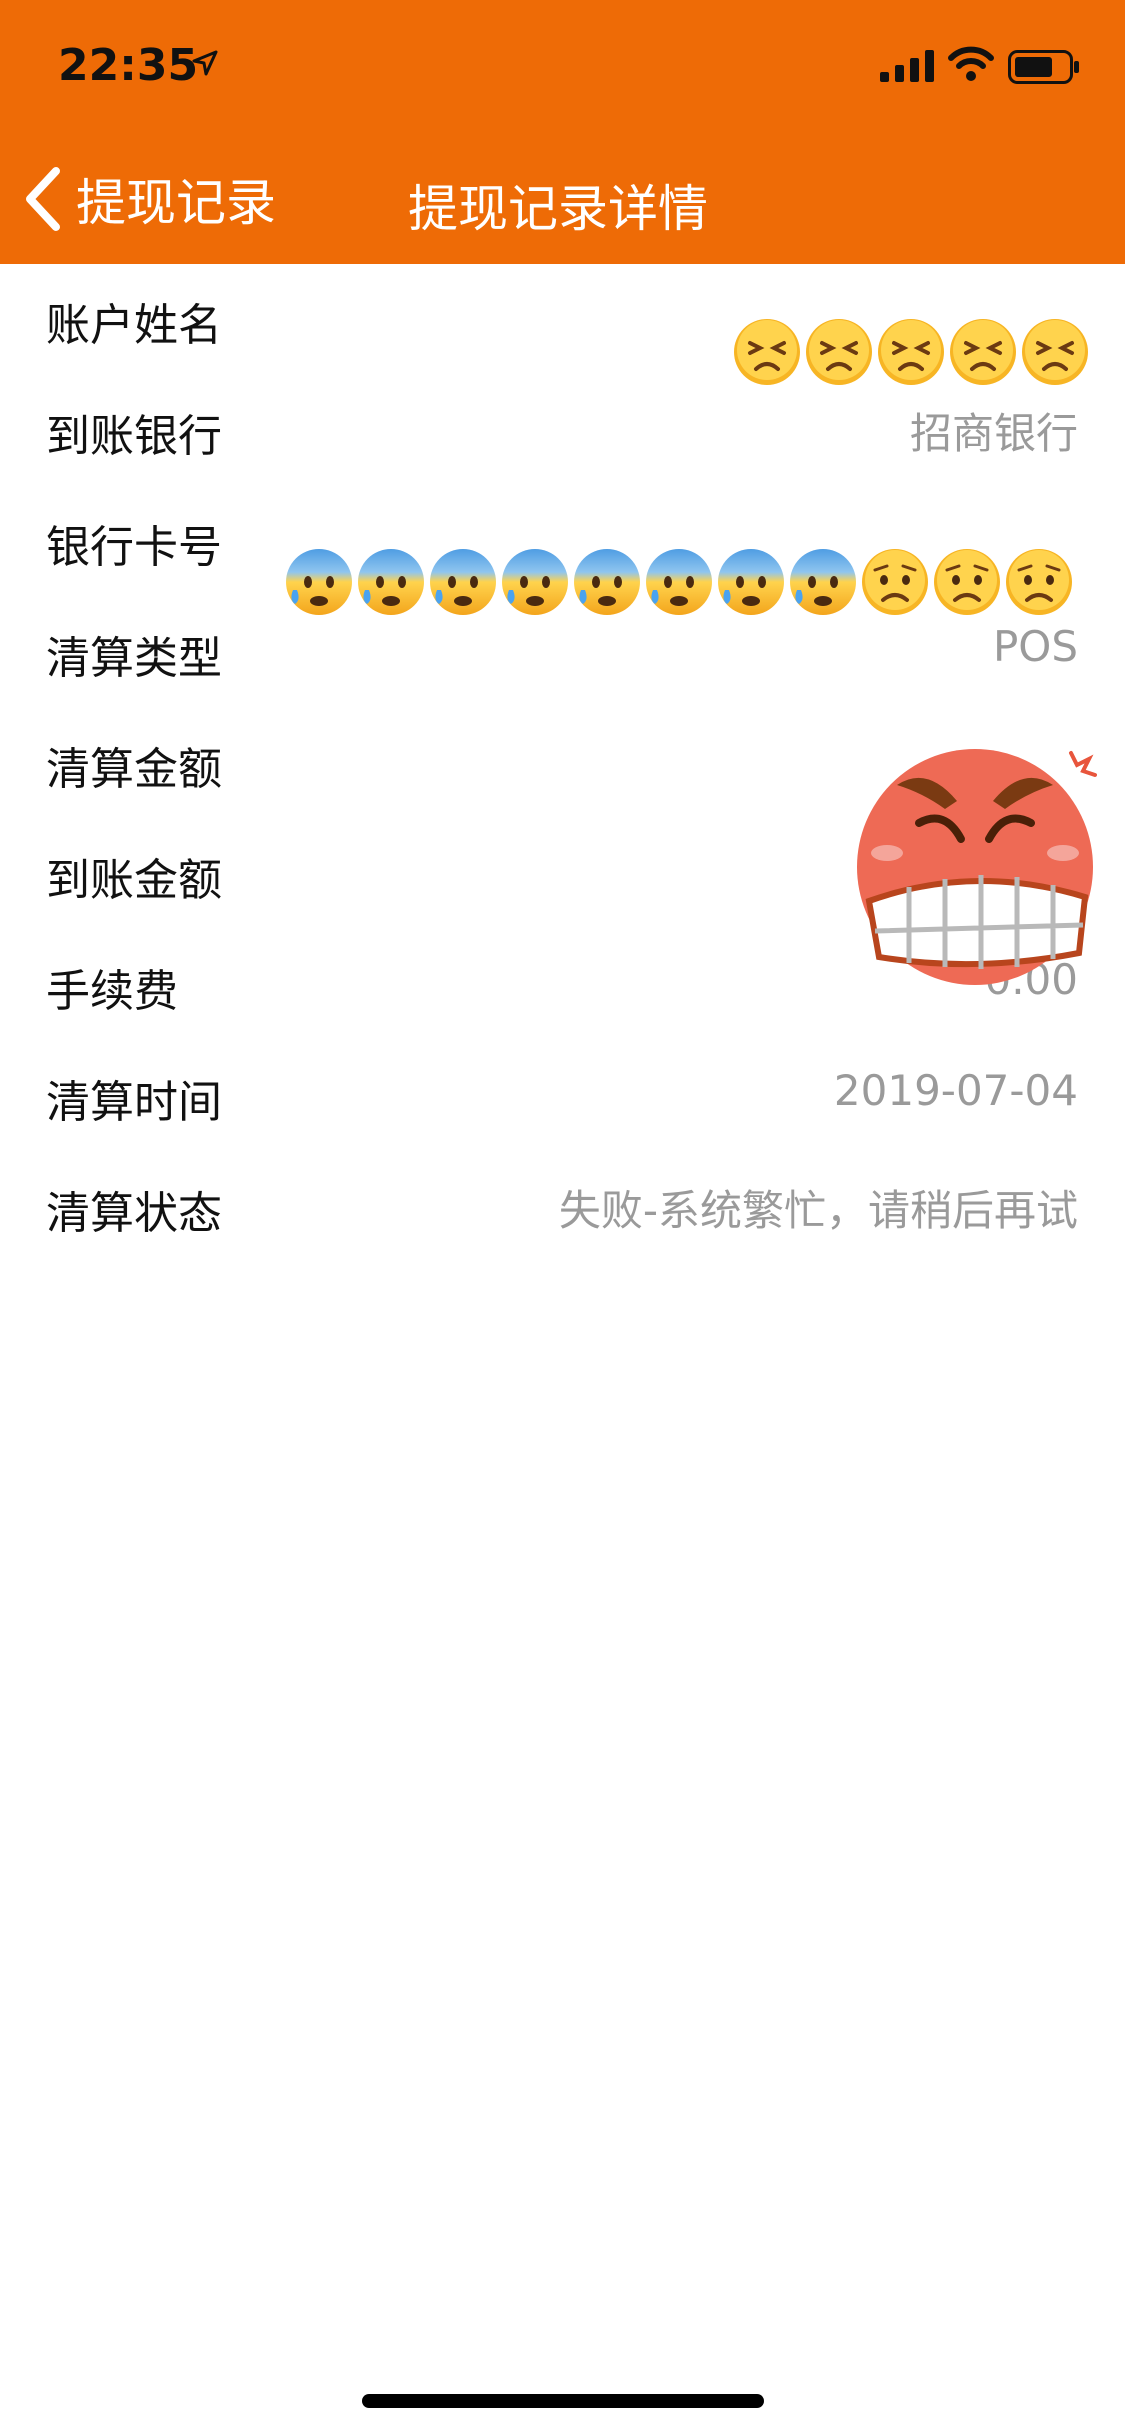 The image size is (1125, 2436). Describe the element at coordinates (971, 63) in the screenshot. I see `wifi-icon` at that location.